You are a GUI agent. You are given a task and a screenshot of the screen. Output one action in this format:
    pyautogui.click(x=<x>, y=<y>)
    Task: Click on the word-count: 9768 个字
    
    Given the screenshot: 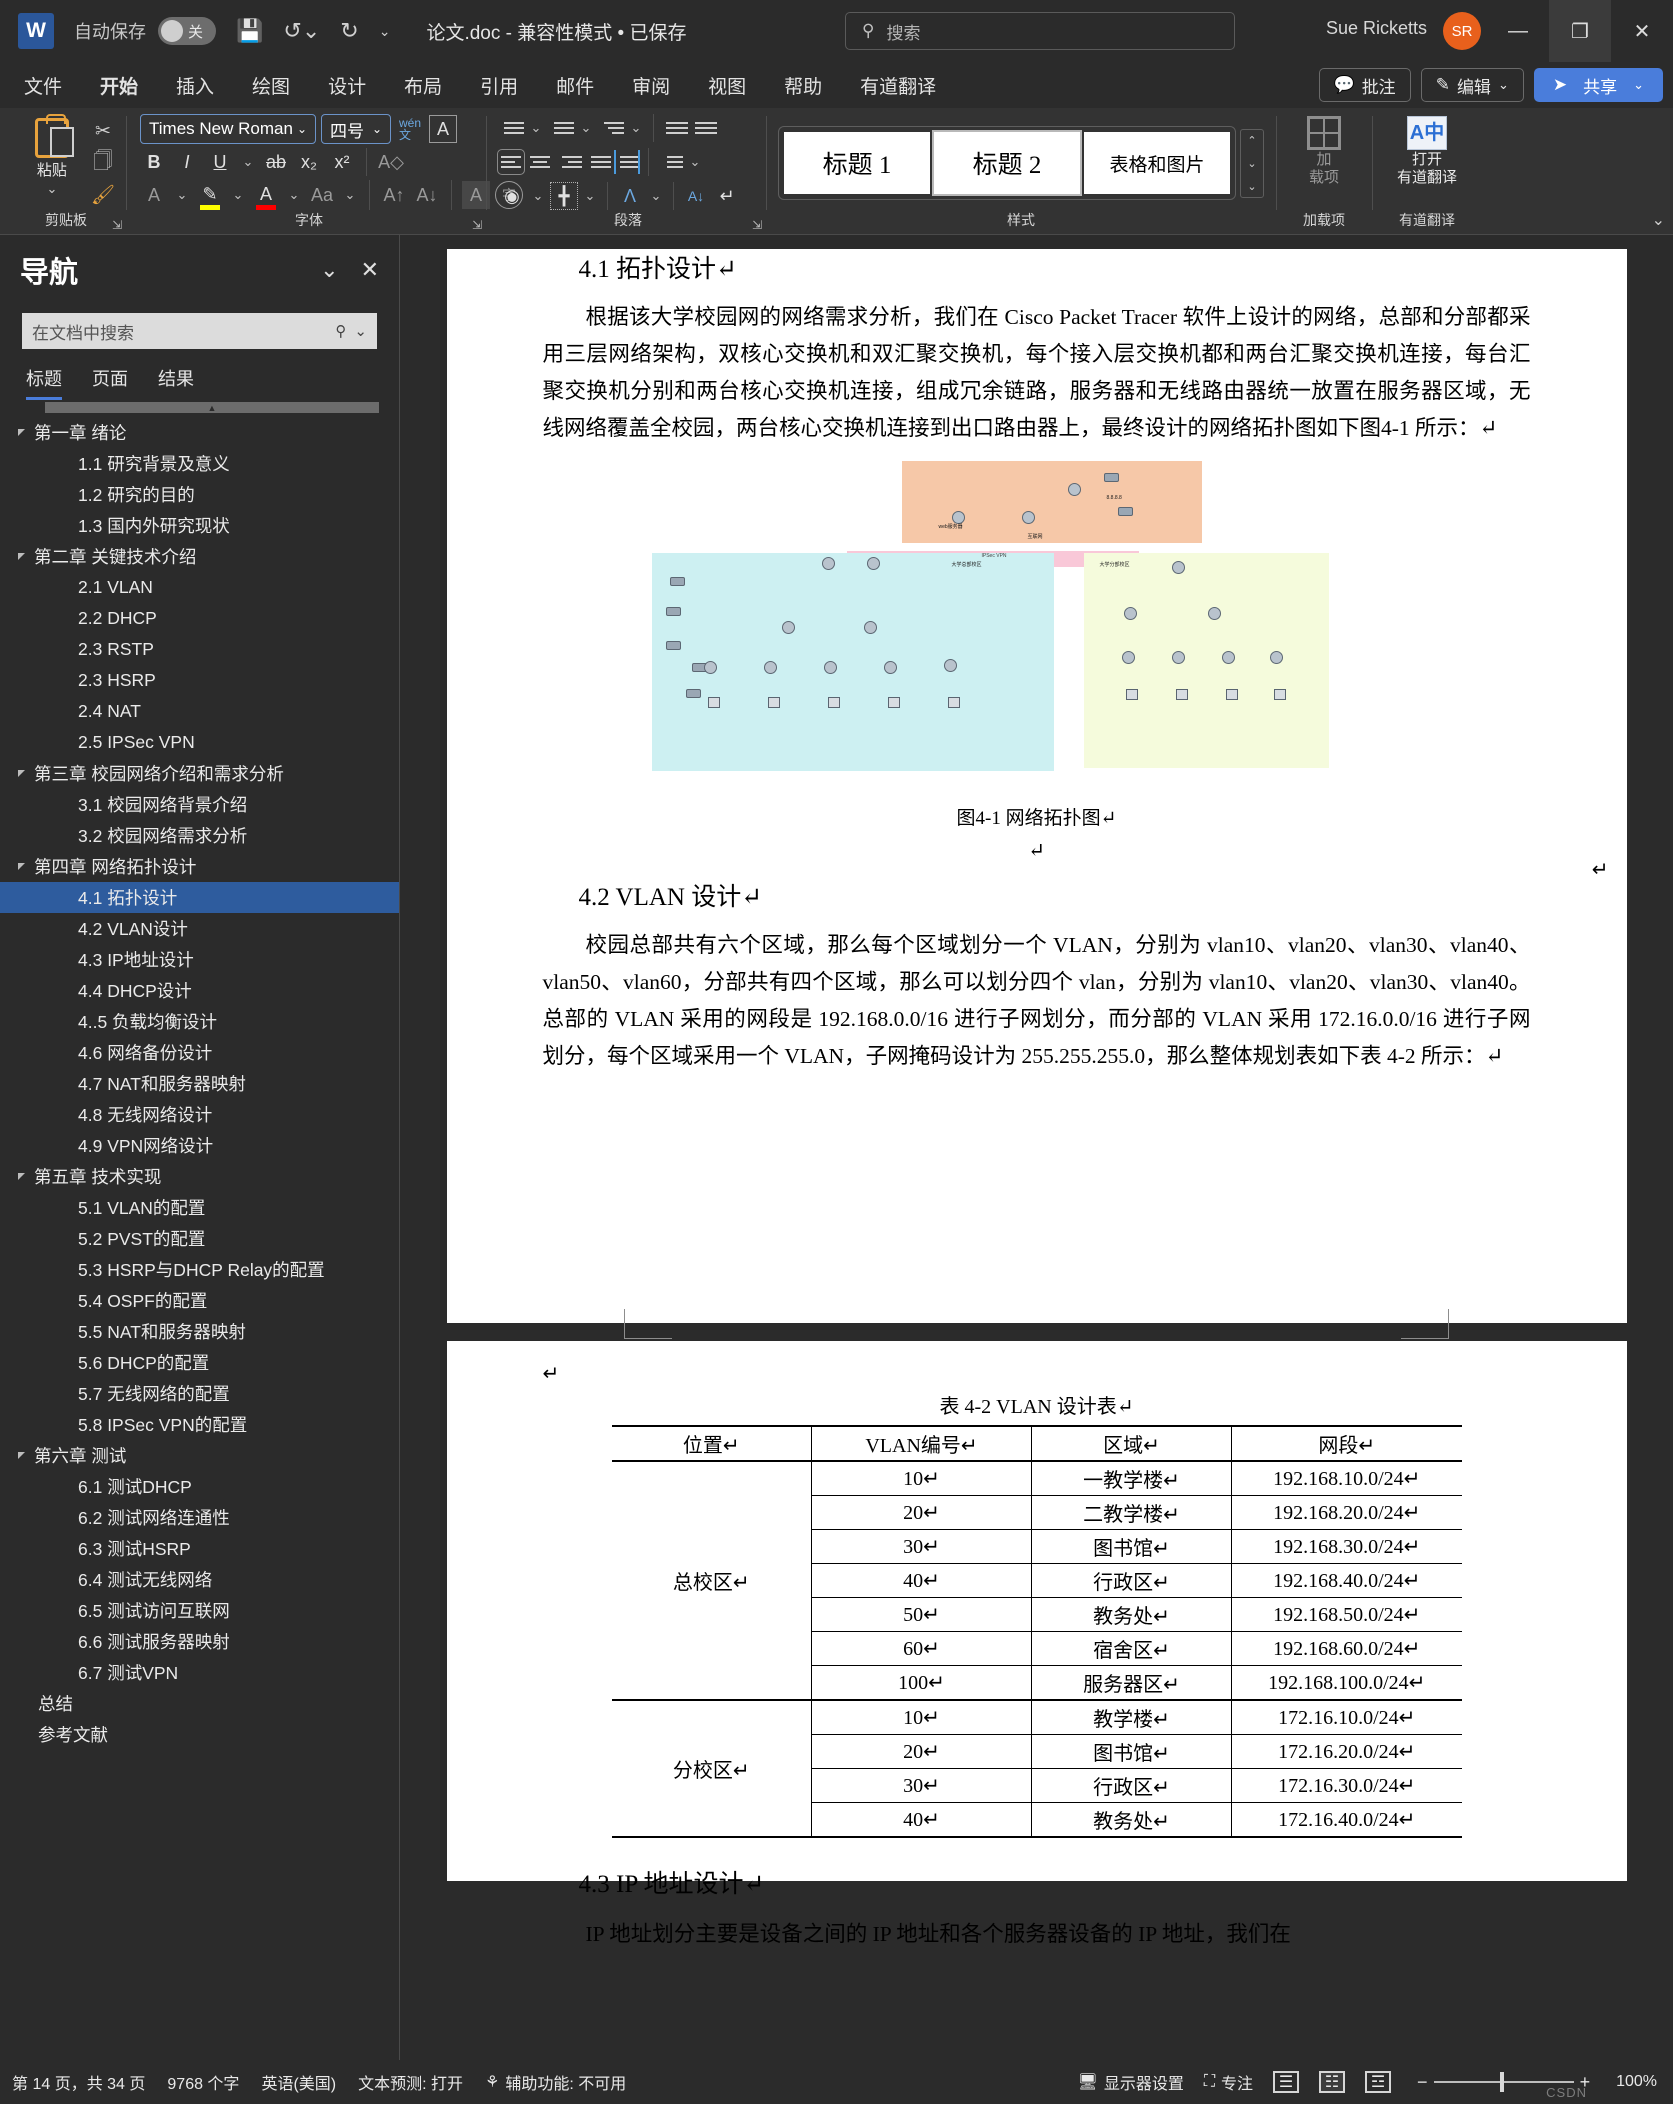 What is the action you would take?
    pyautogui.click(x=203, y=2082)
    